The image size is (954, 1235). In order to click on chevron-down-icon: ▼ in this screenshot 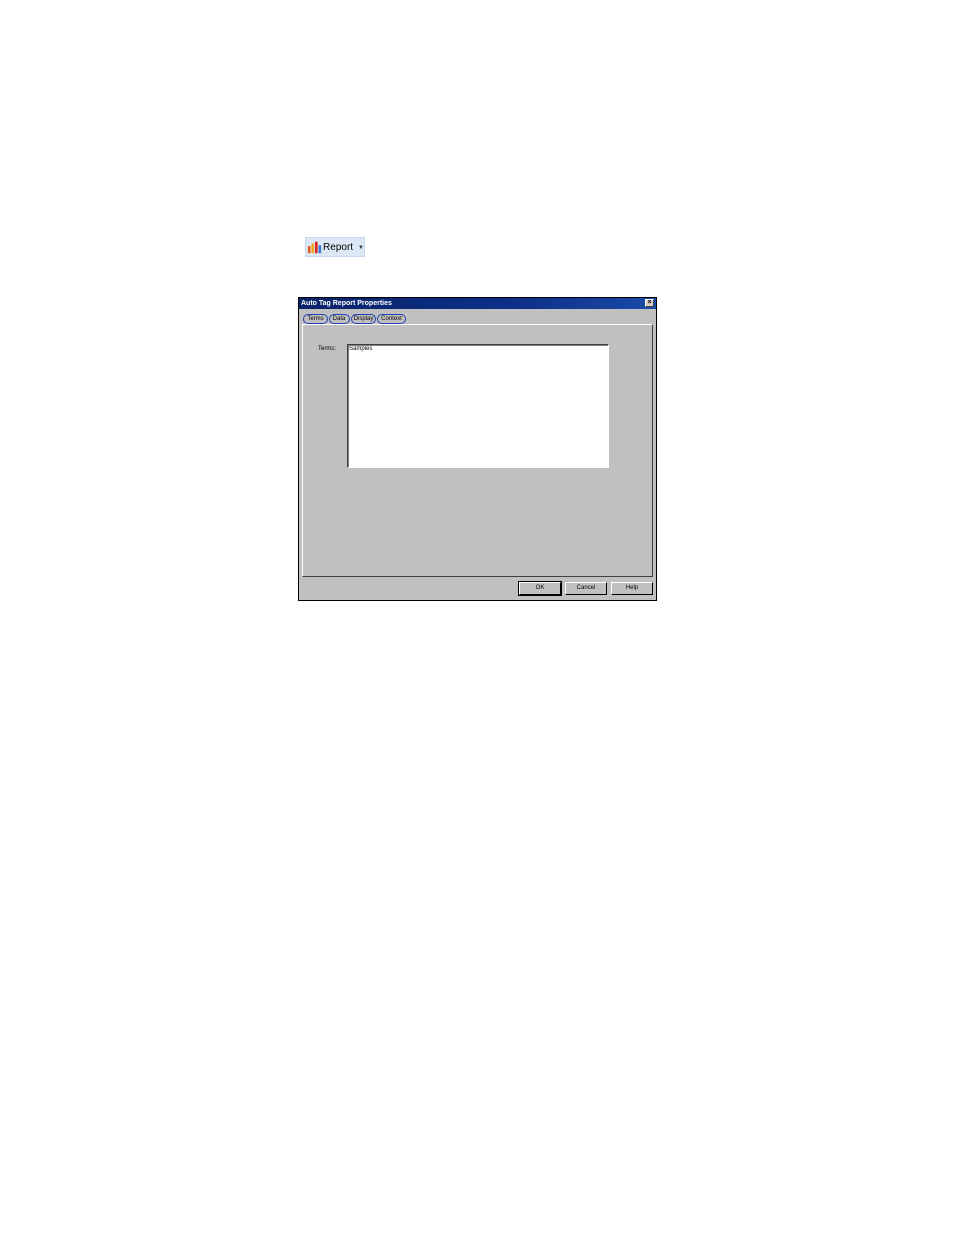, I will do `click(361, 248)`.